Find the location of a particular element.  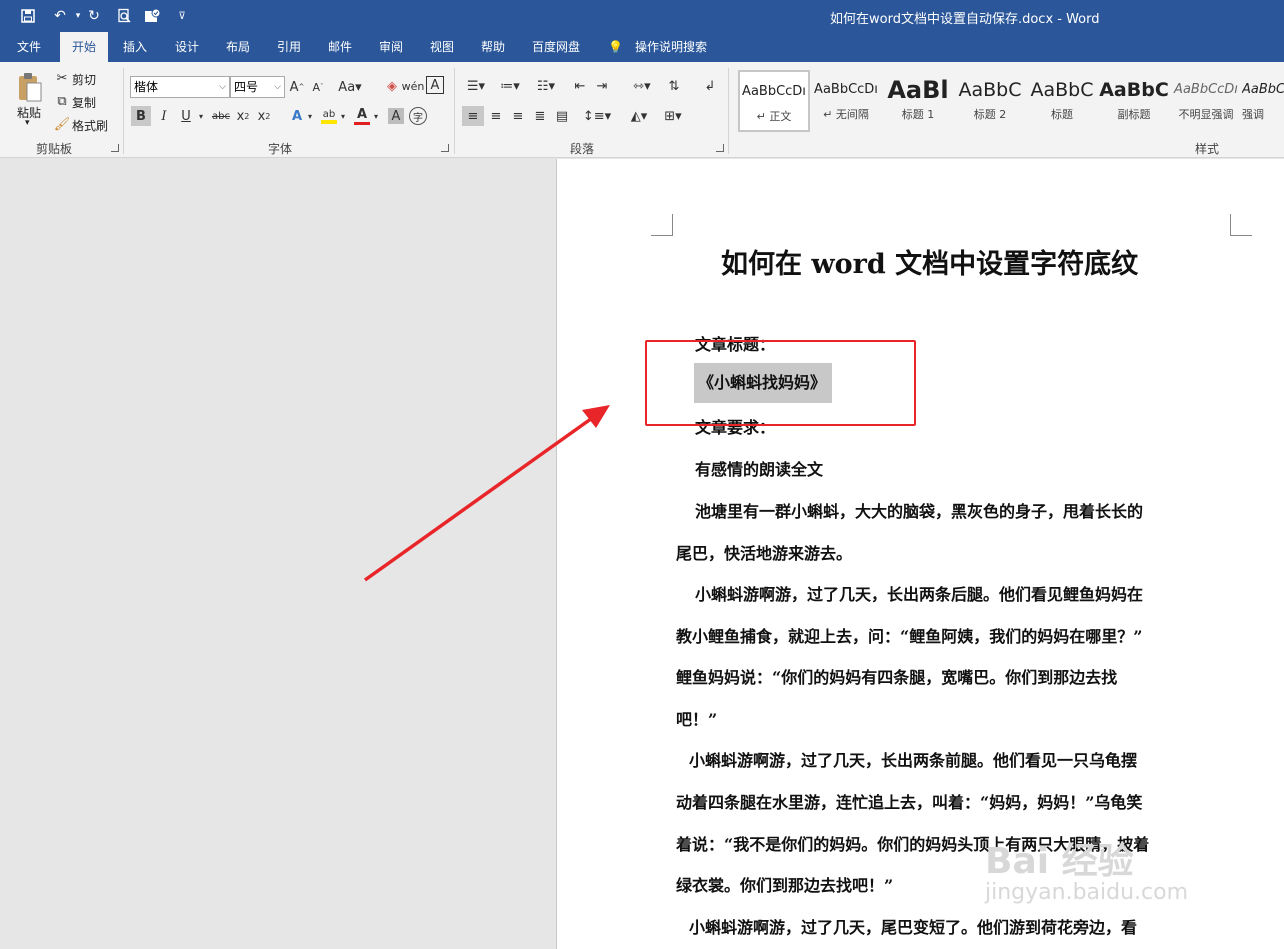

style-title: AaBbC 标题 is located at coordinates (1062, 101).